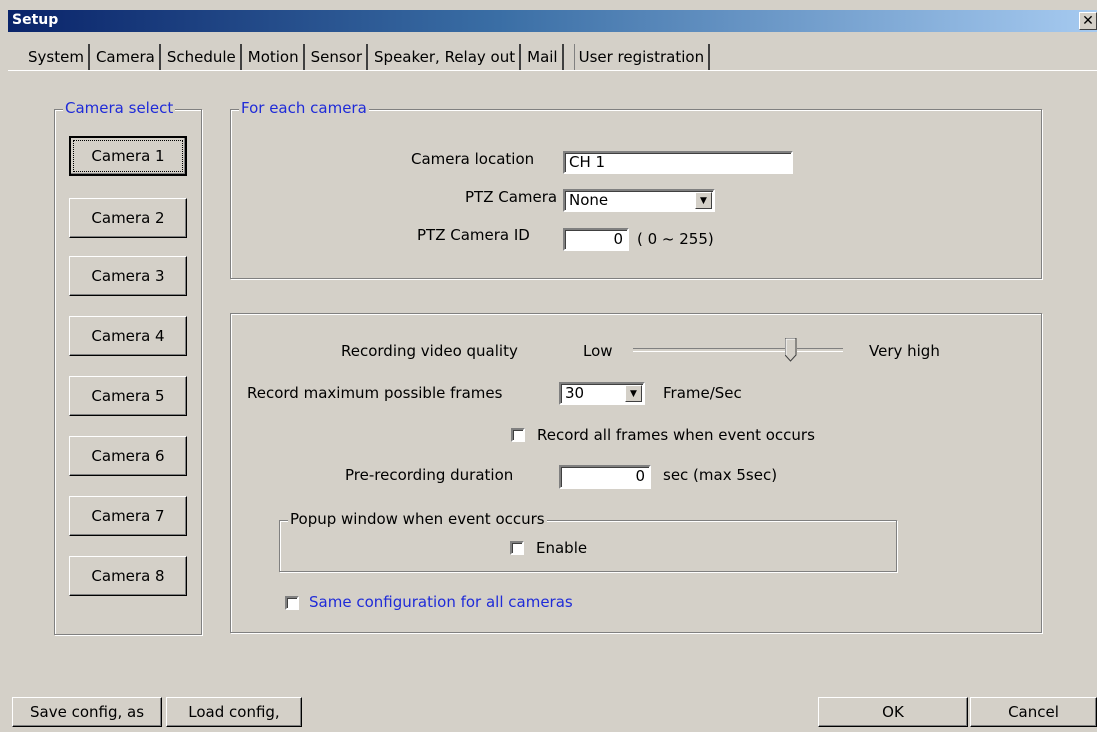 The width and height of the screenshot is (1097, 732). What do you see at coordinates (598, 351) in the screenshot?
I see `quality-low-label: Low` at bounding box center [598, 351].